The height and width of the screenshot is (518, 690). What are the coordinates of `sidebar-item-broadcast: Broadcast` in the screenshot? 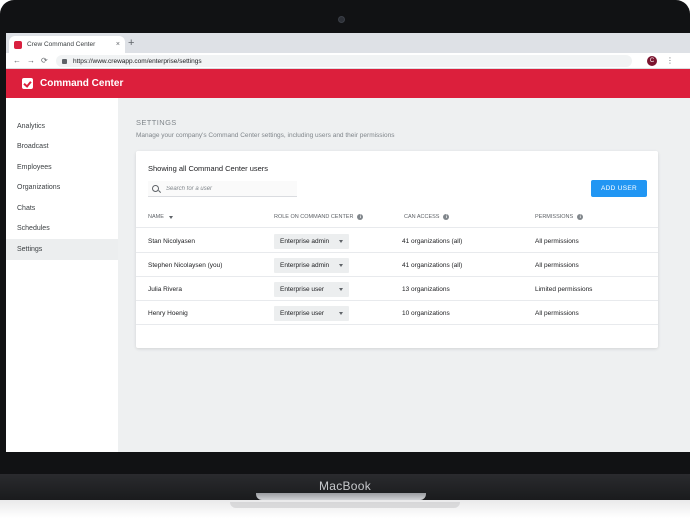 It's located at (62, 147).